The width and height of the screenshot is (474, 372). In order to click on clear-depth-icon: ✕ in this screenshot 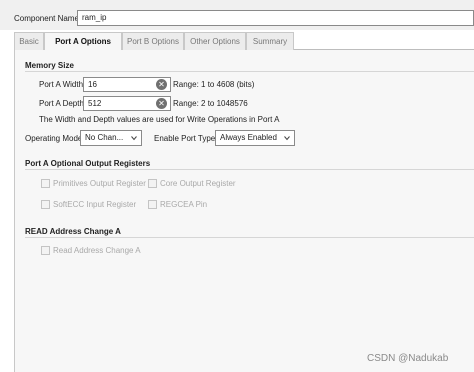, I will do `click(161, 103)`.